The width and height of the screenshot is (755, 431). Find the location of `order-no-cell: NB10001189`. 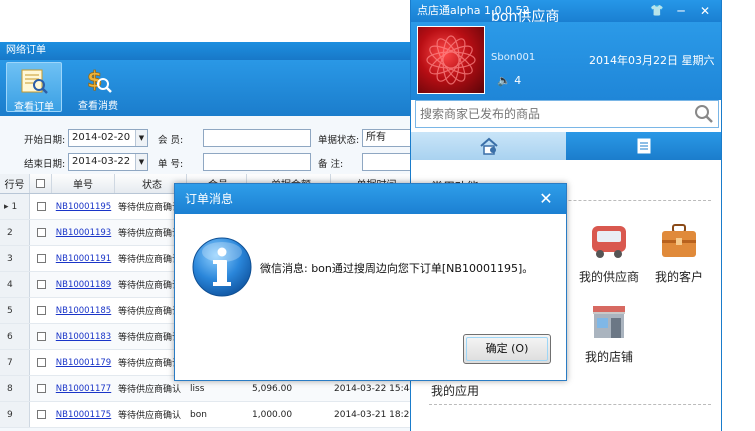

order-no-cell: NB10001189 is located at coordinates (83, 284).